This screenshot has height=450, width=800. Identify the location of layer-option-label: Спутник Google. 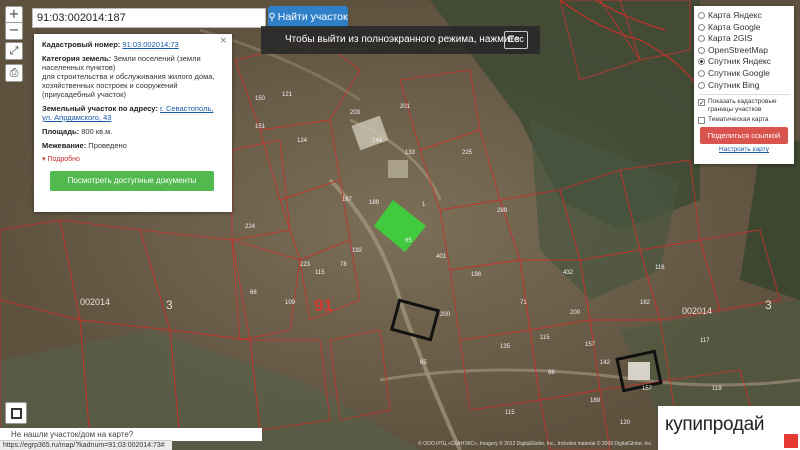
(739, 72).